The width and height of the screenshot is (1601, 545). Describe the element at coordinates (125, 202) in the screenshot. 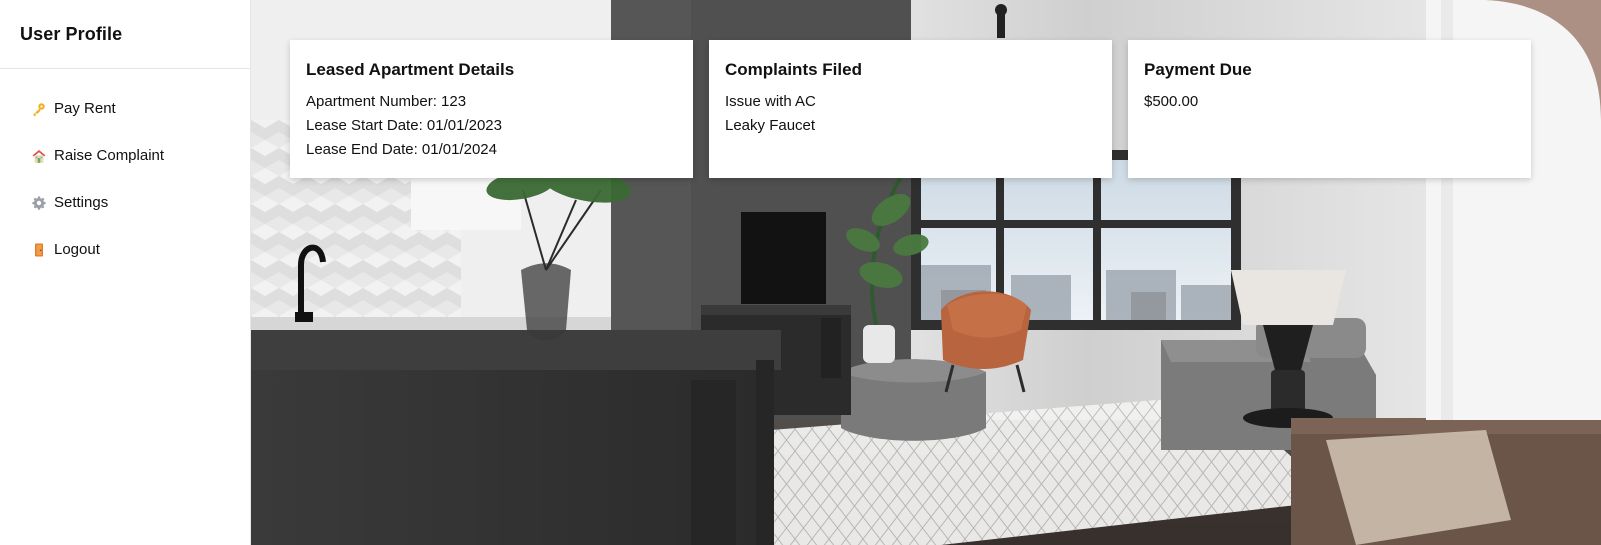

I see `sidebar-item-settings: Settings` at that location.